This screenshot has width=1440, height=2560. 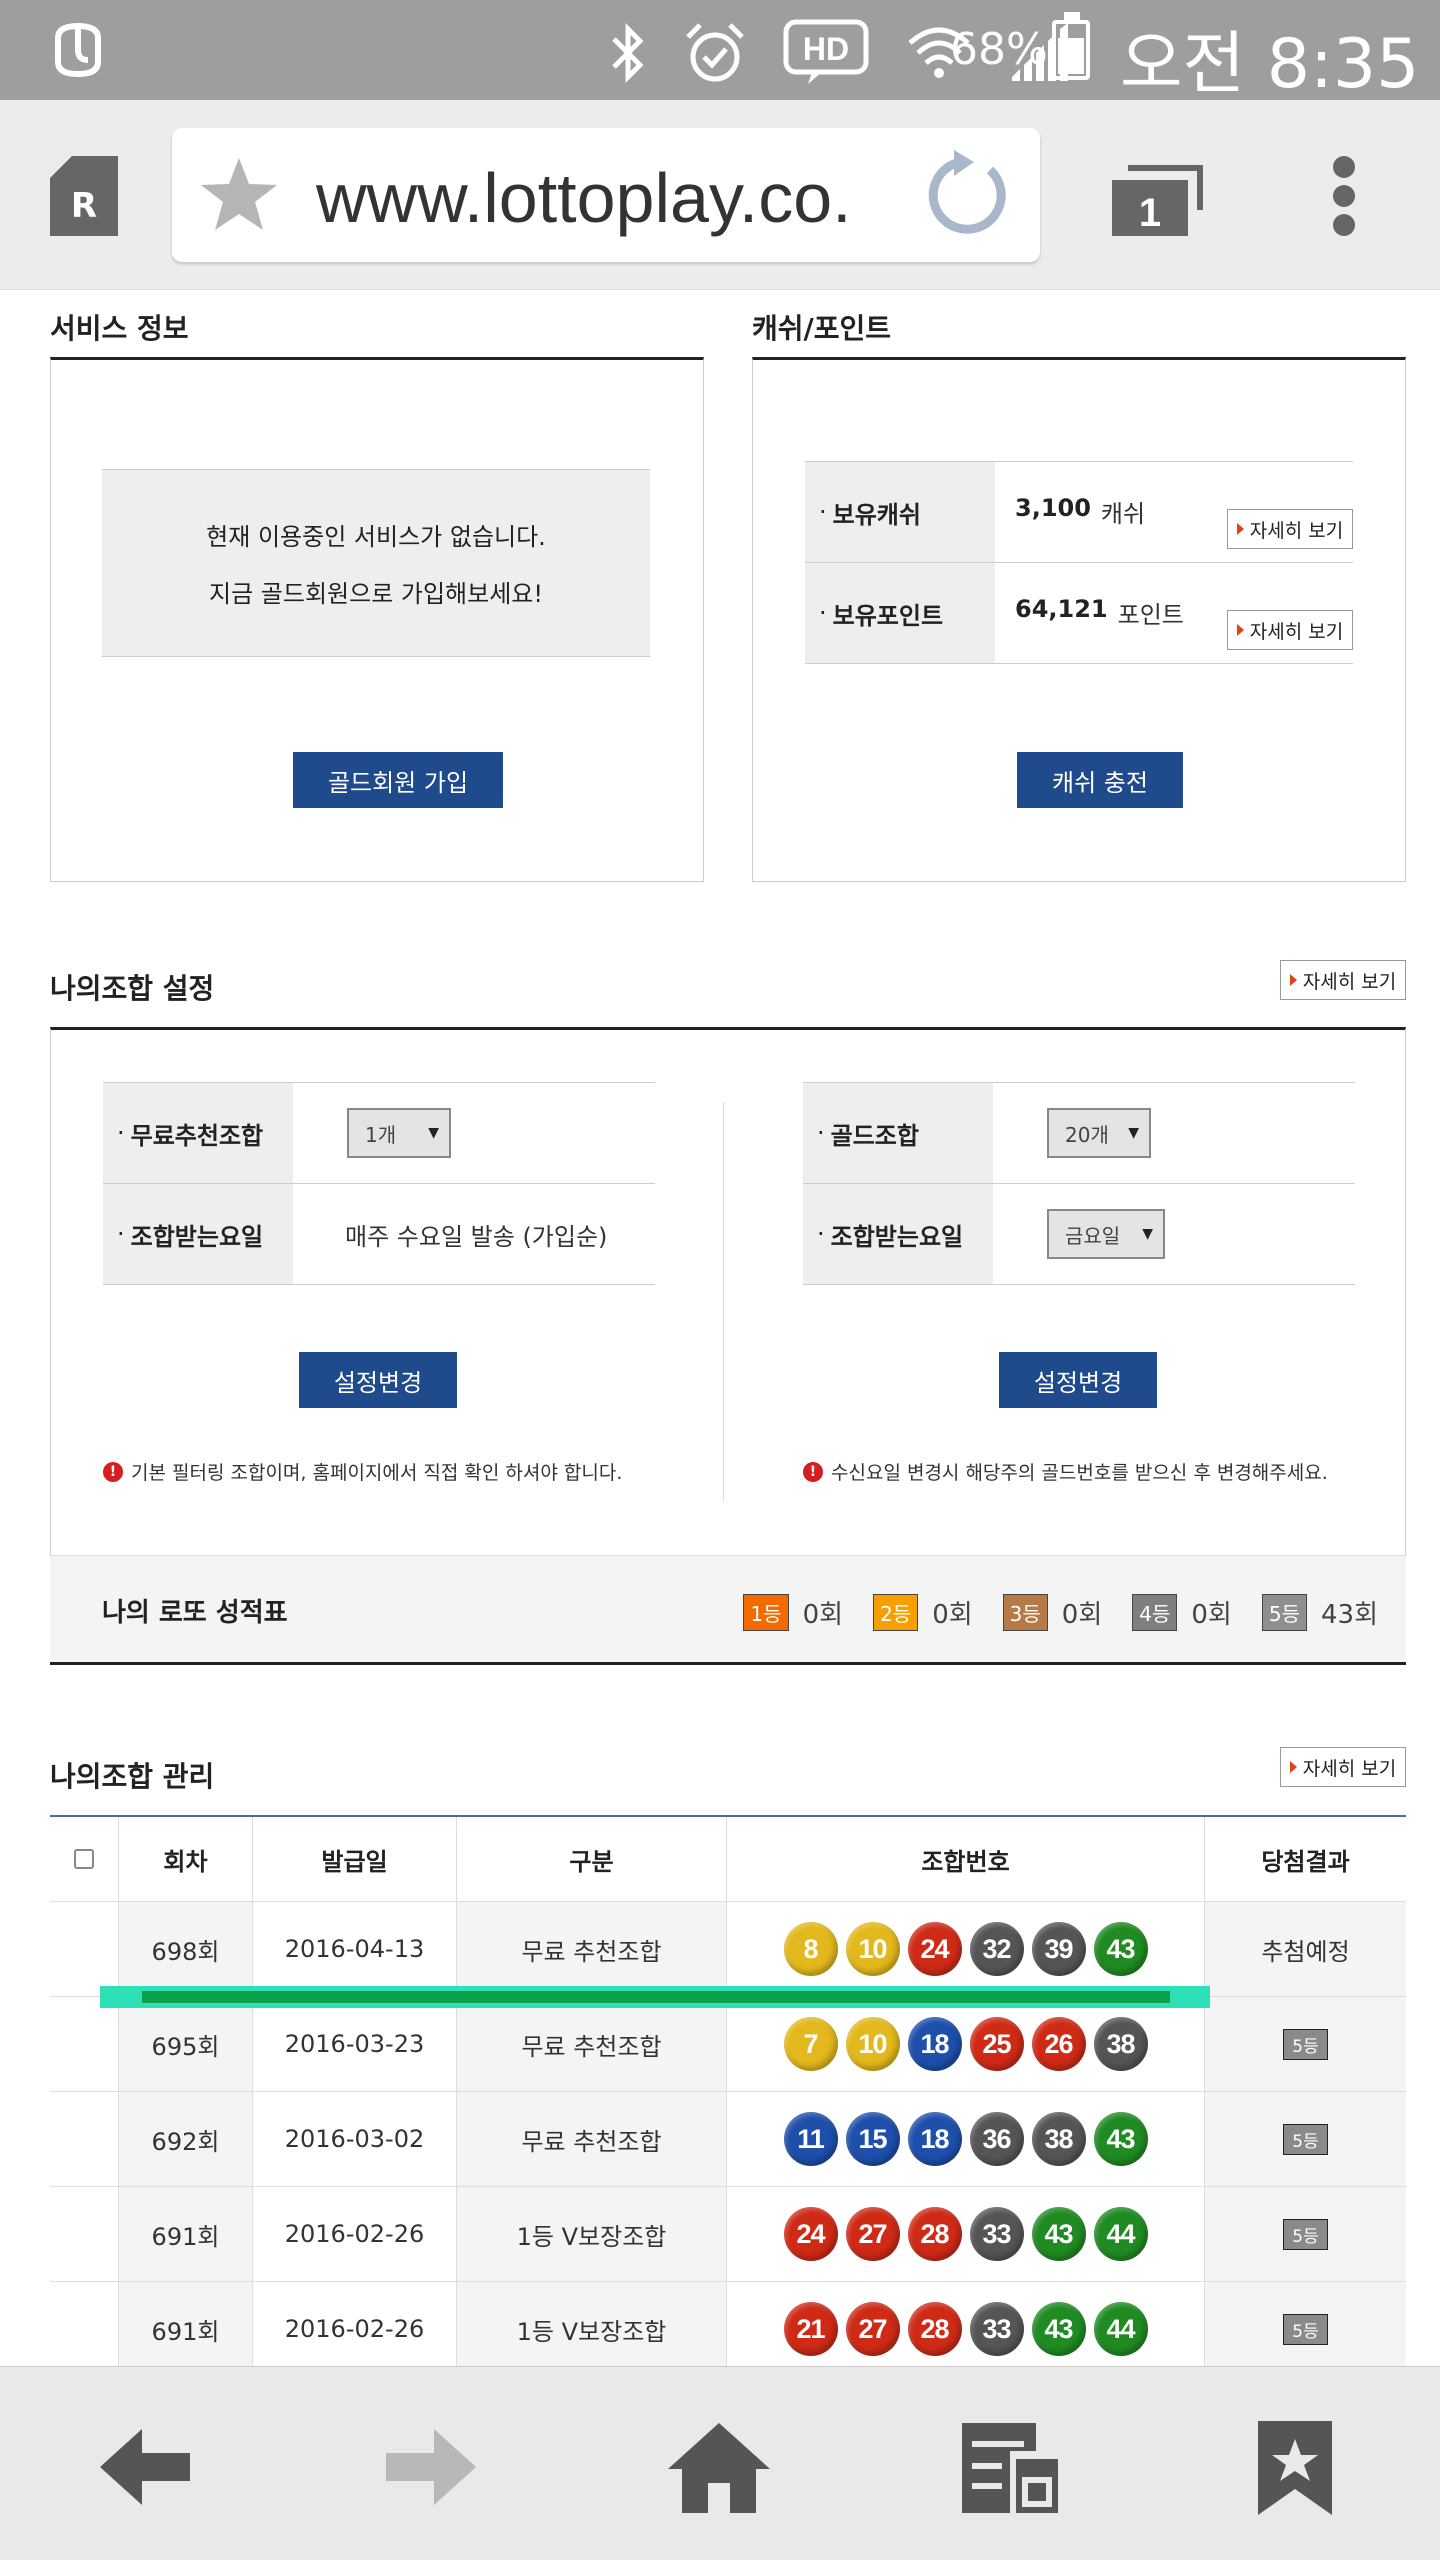 I want to click on hd-voice-icon: HD, so click(x=826, y=51).